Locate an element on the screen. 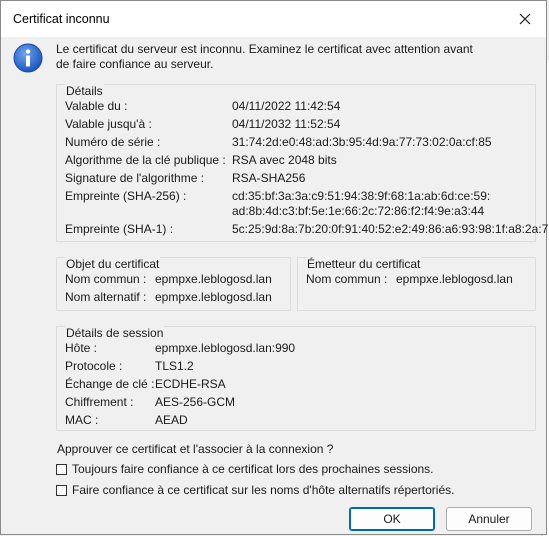 The image size is (549, 536). subject-common-name-value: epmpxe.leblogosd.lan is located at coordinates (213, 279).